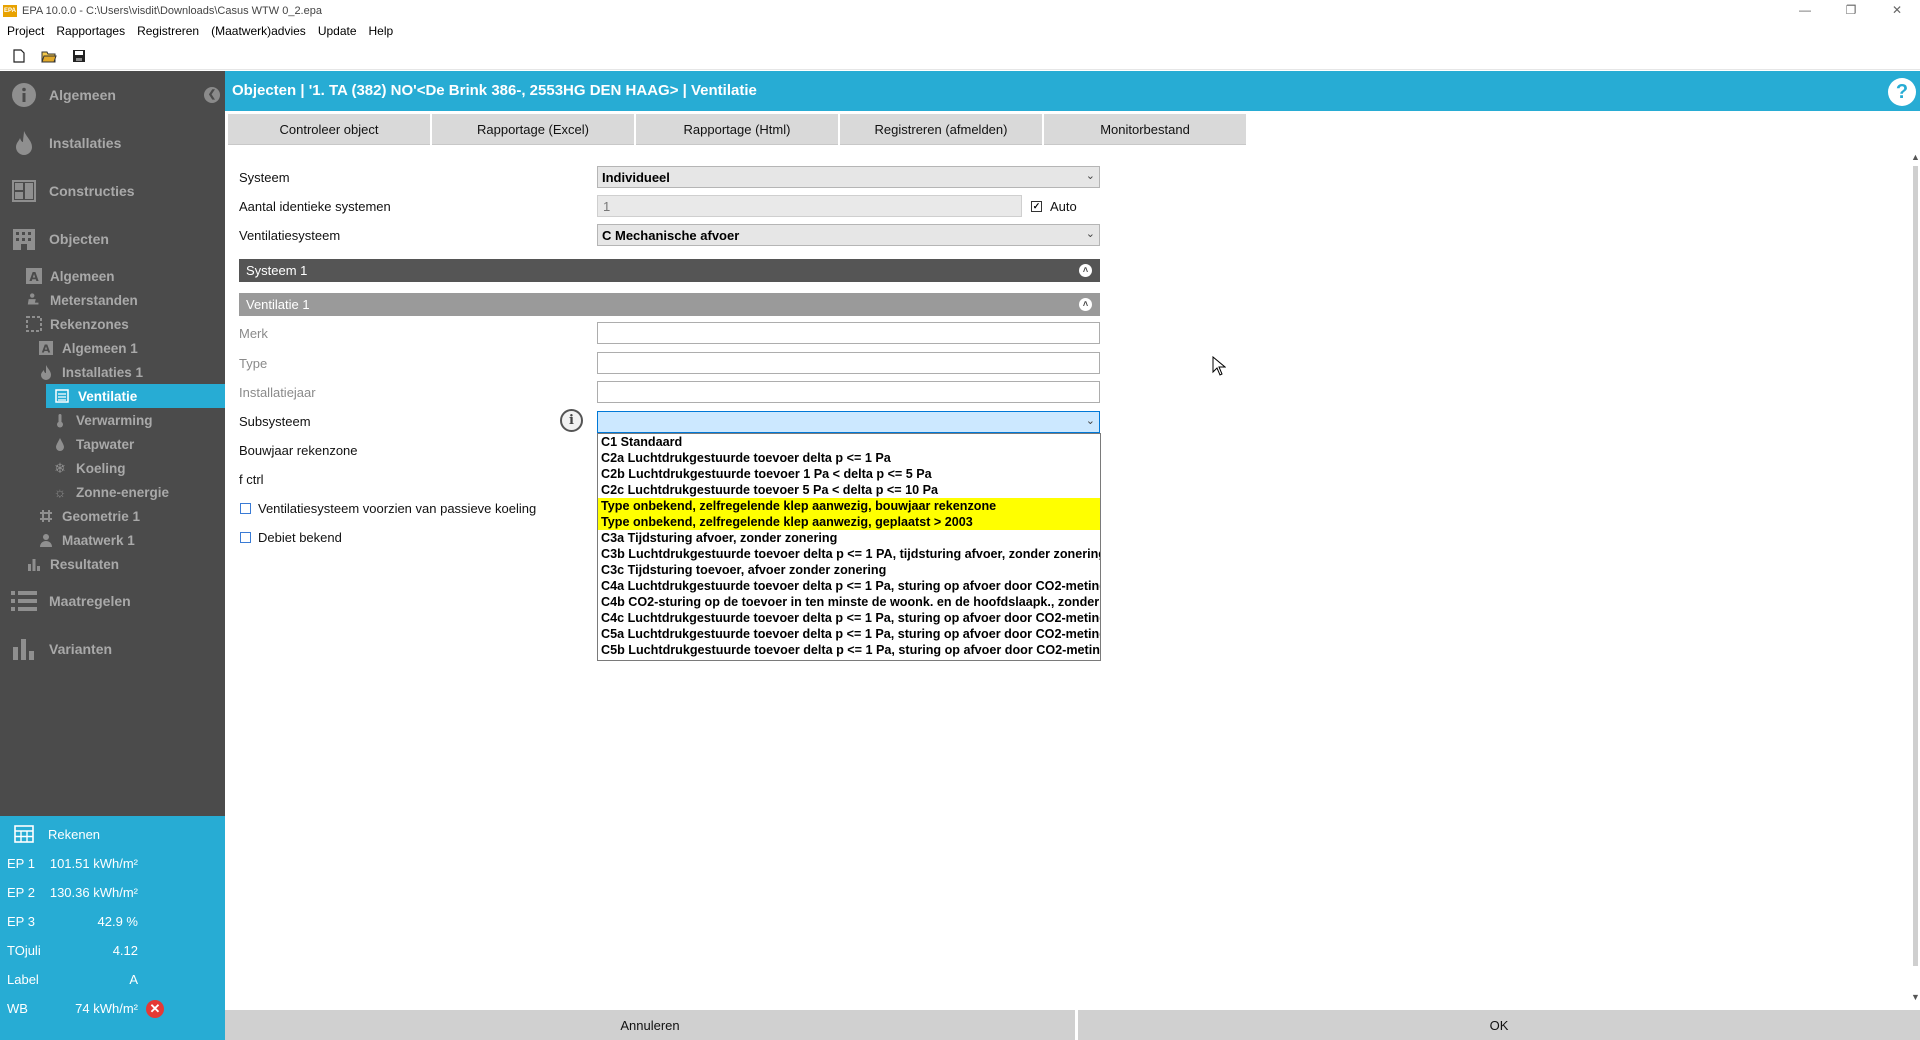 The image size is (1920, 1040). What do you see at coordinates (155, 1009) in the screenshot?
I see `error-icon: ✕` at bounding box center [155, 1009].